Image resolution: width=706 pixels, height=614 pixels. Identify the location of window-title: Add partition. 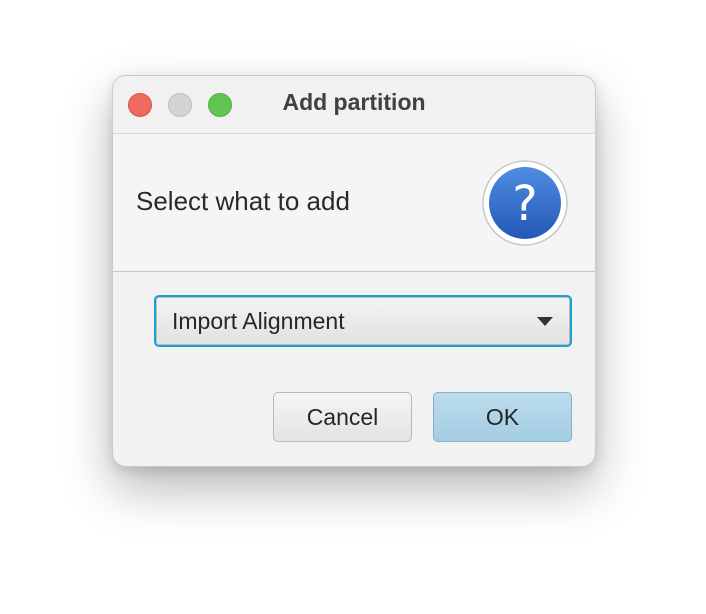
(354, 102).